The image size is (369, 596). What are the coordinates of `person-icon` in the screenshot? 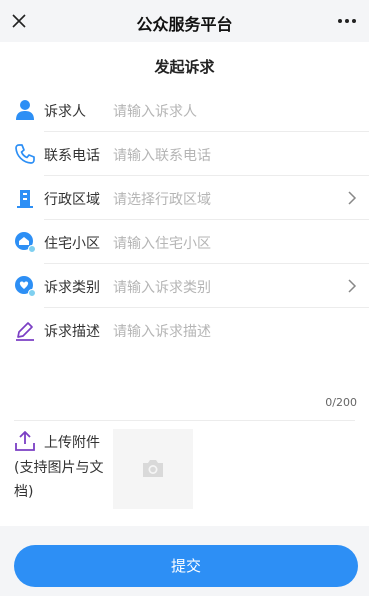 It's located at (25, 110).